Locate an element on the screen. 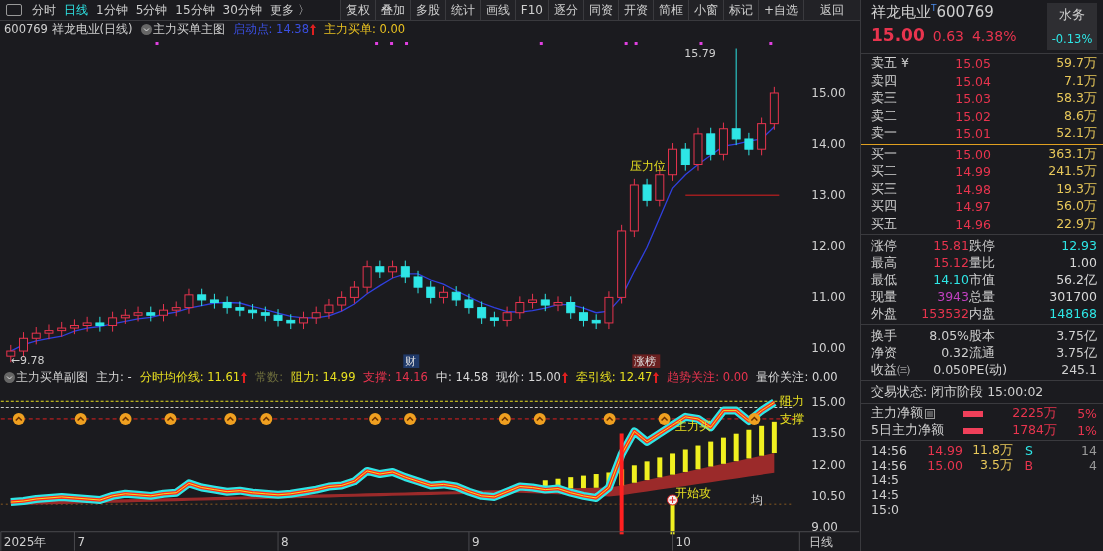 Image resolution: width=1103 pixels, height=551 pixels. toolbar-button: 叠加 is located at coordinates (393, 10).